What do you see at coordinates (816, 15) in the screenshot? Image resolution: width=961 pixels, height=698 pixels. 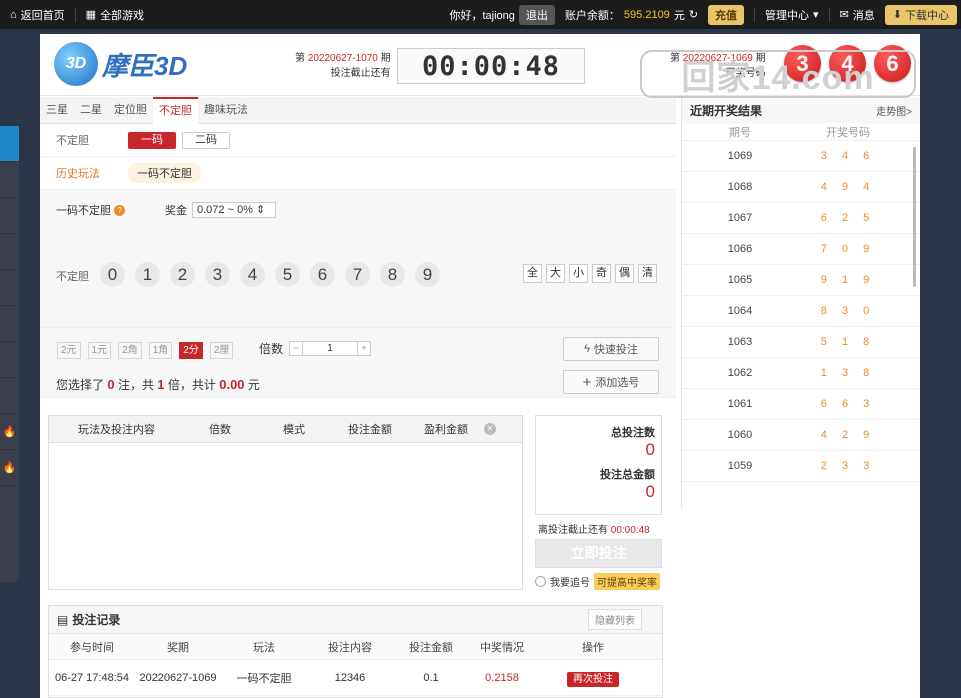 I see `chevron-down-icon: ▾` at bounding box center [816, 15].